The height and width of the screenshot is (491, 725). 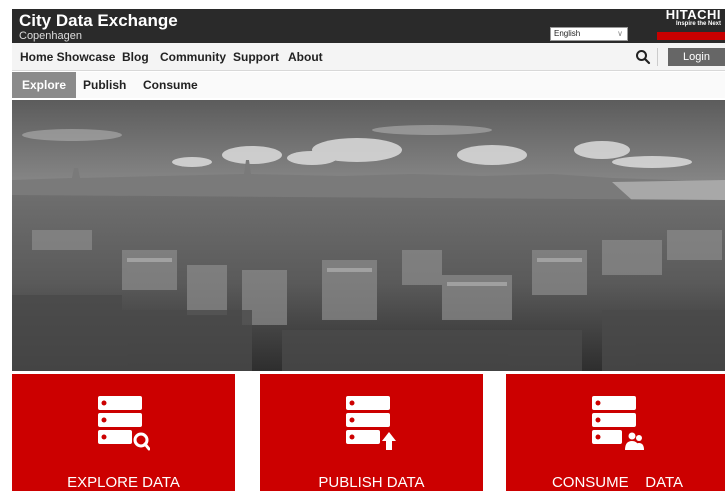 What do you see at coordinates (696, 57) in the screenshot?
I see `login-button: Login` at bounding box center [696, 57].